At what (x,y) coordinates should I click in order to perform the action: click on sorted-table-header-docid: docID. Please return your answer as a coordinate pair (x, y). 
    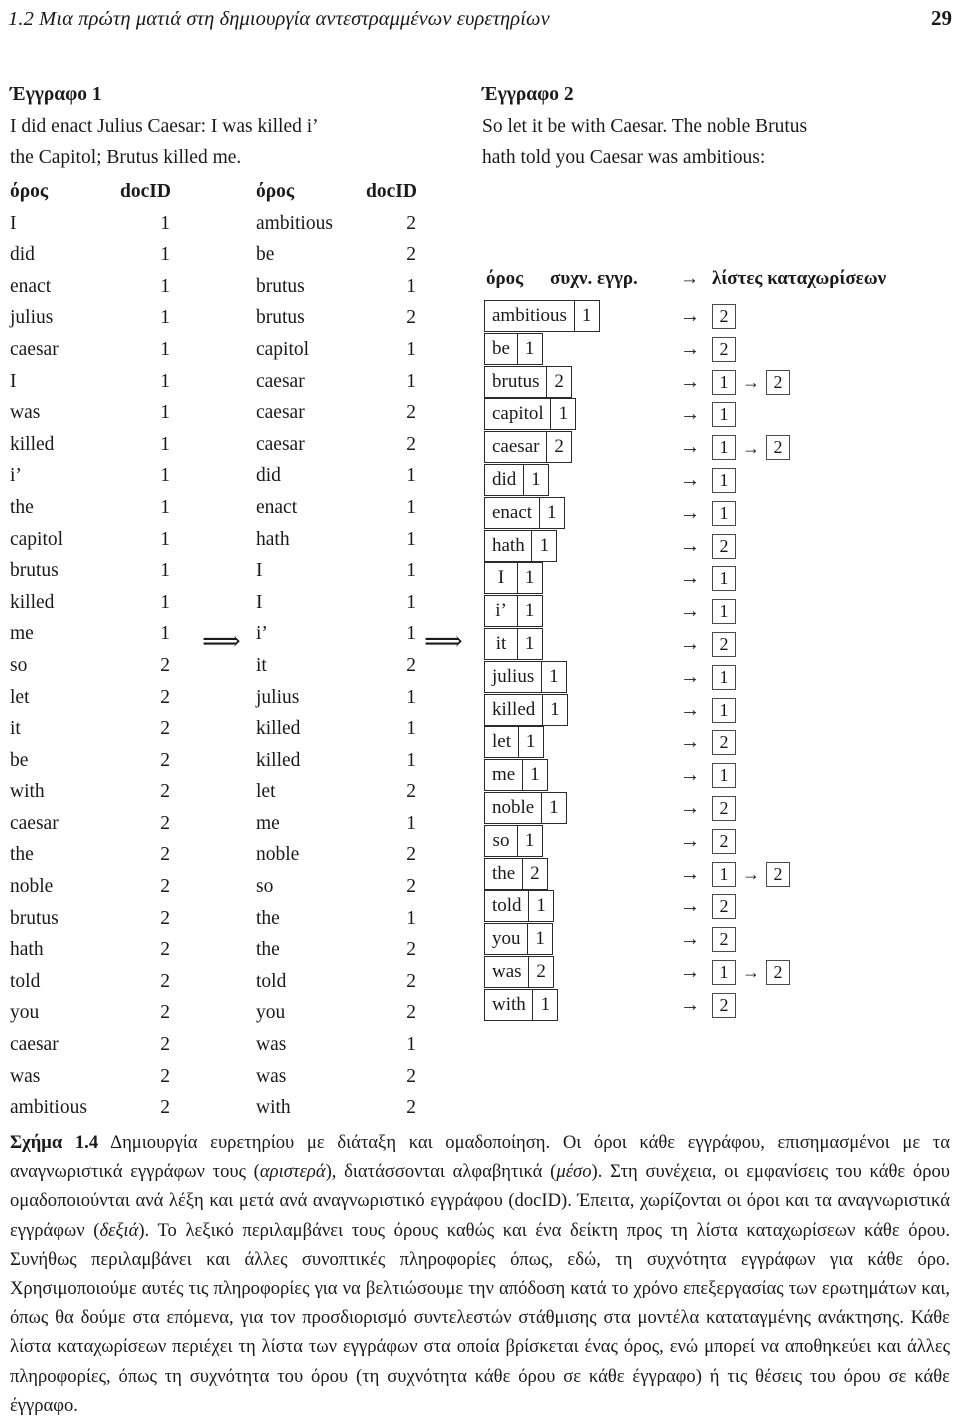
    Looking at the image, I should click on (391, 191).